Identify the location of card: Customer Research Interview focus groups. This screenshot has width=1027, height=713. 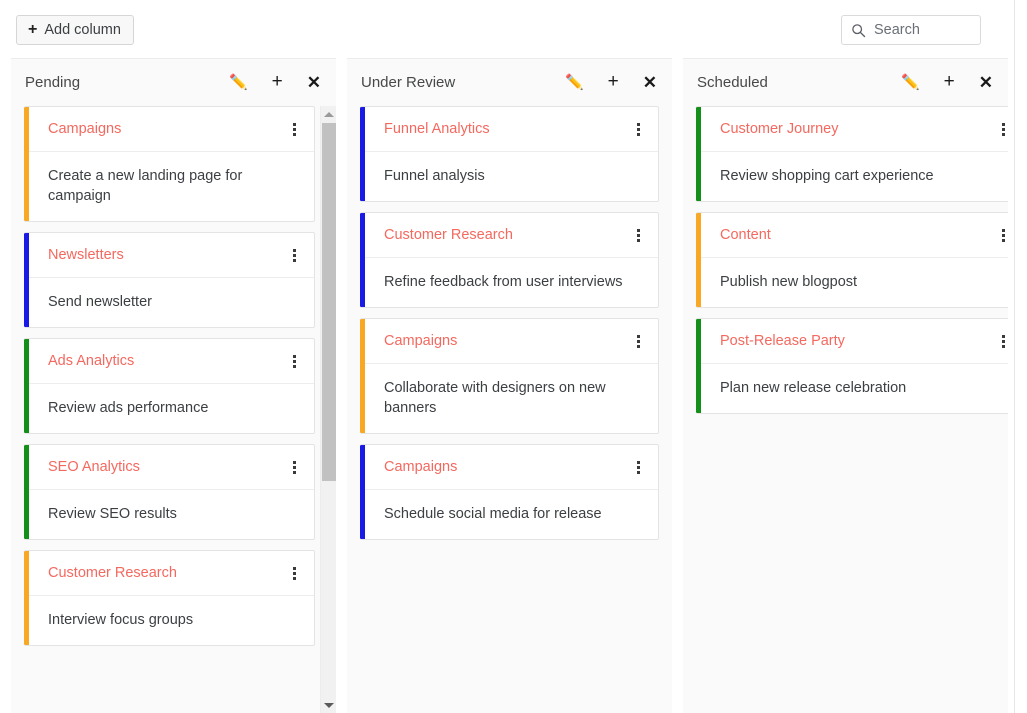
(169, 598).